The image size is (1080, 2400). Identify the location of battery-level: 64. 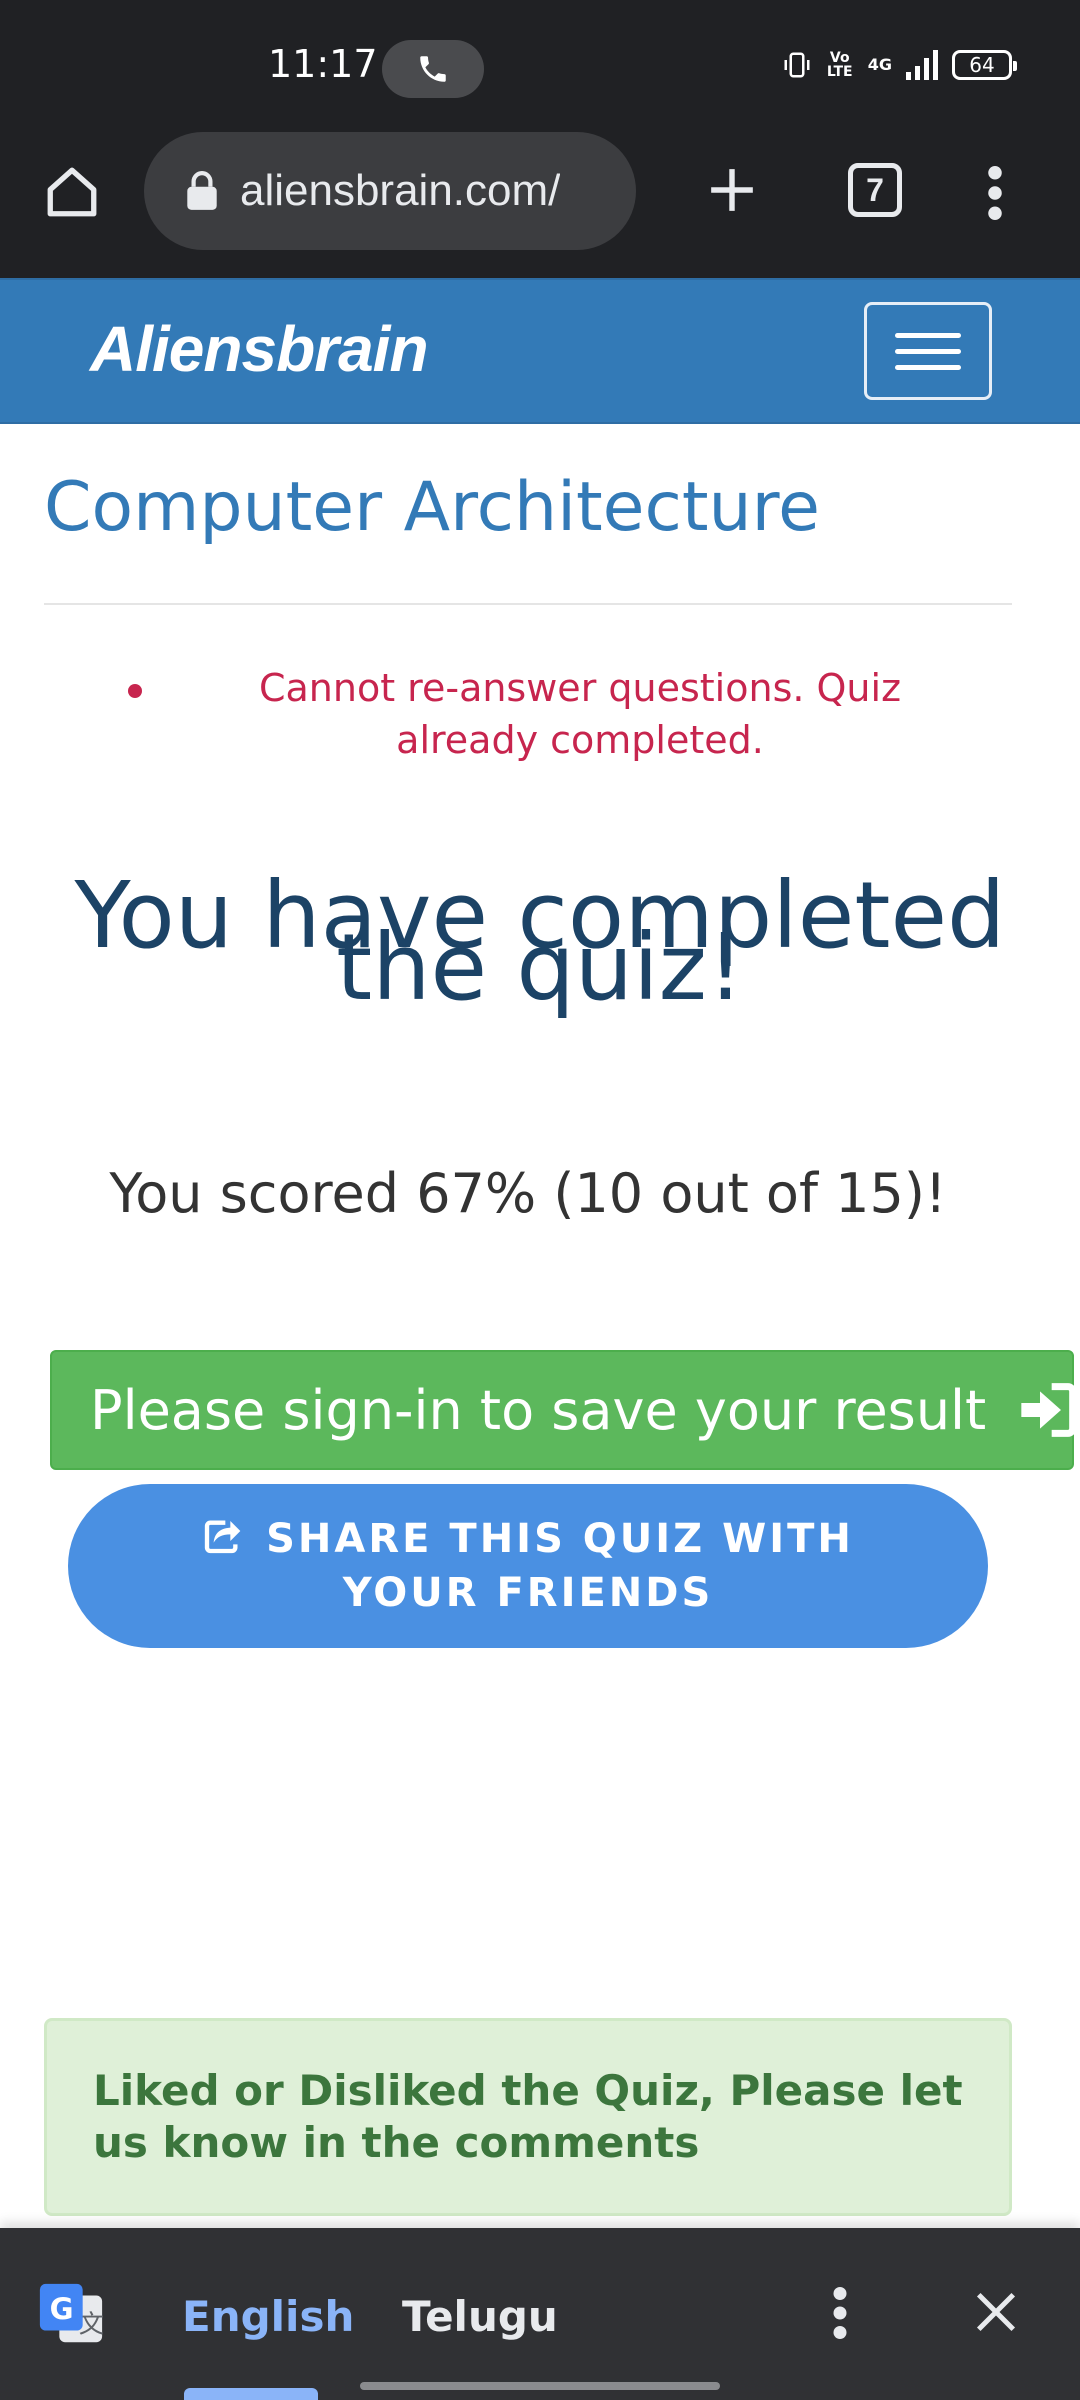
(982, 65).